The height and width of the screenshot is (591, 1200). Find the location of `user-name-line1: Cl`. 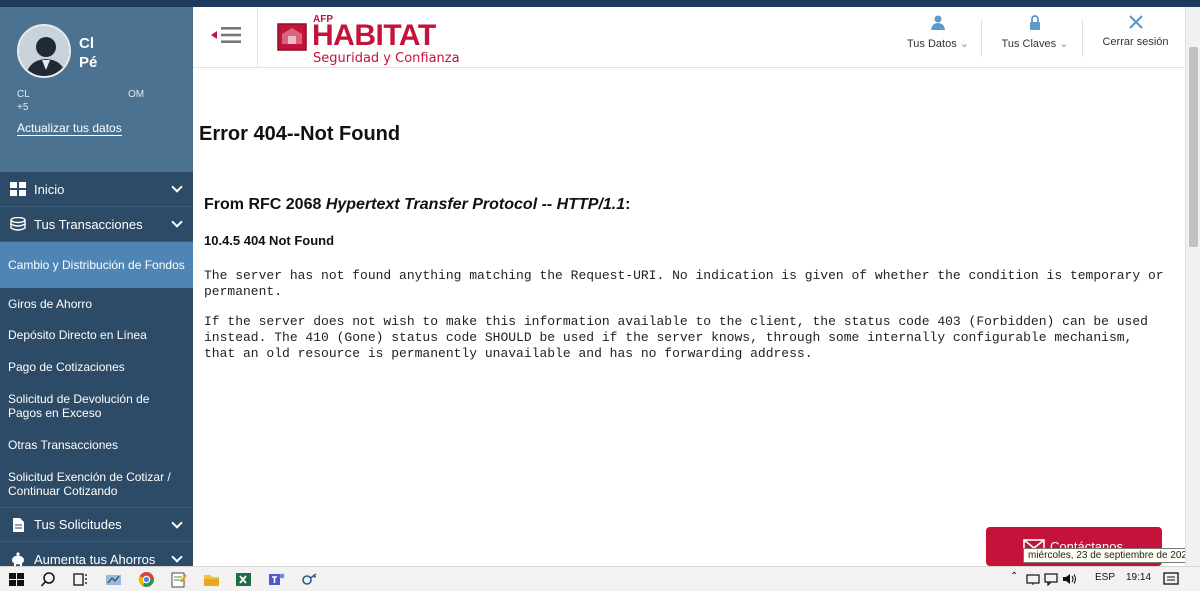

user-name-line1: Cl is located at coordinates (86, 43).